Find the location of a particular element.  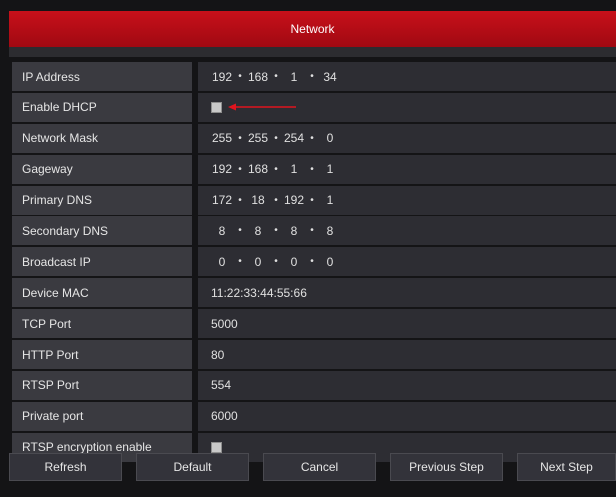

private-port-field: 6000 is located at coordinates (407, 416).